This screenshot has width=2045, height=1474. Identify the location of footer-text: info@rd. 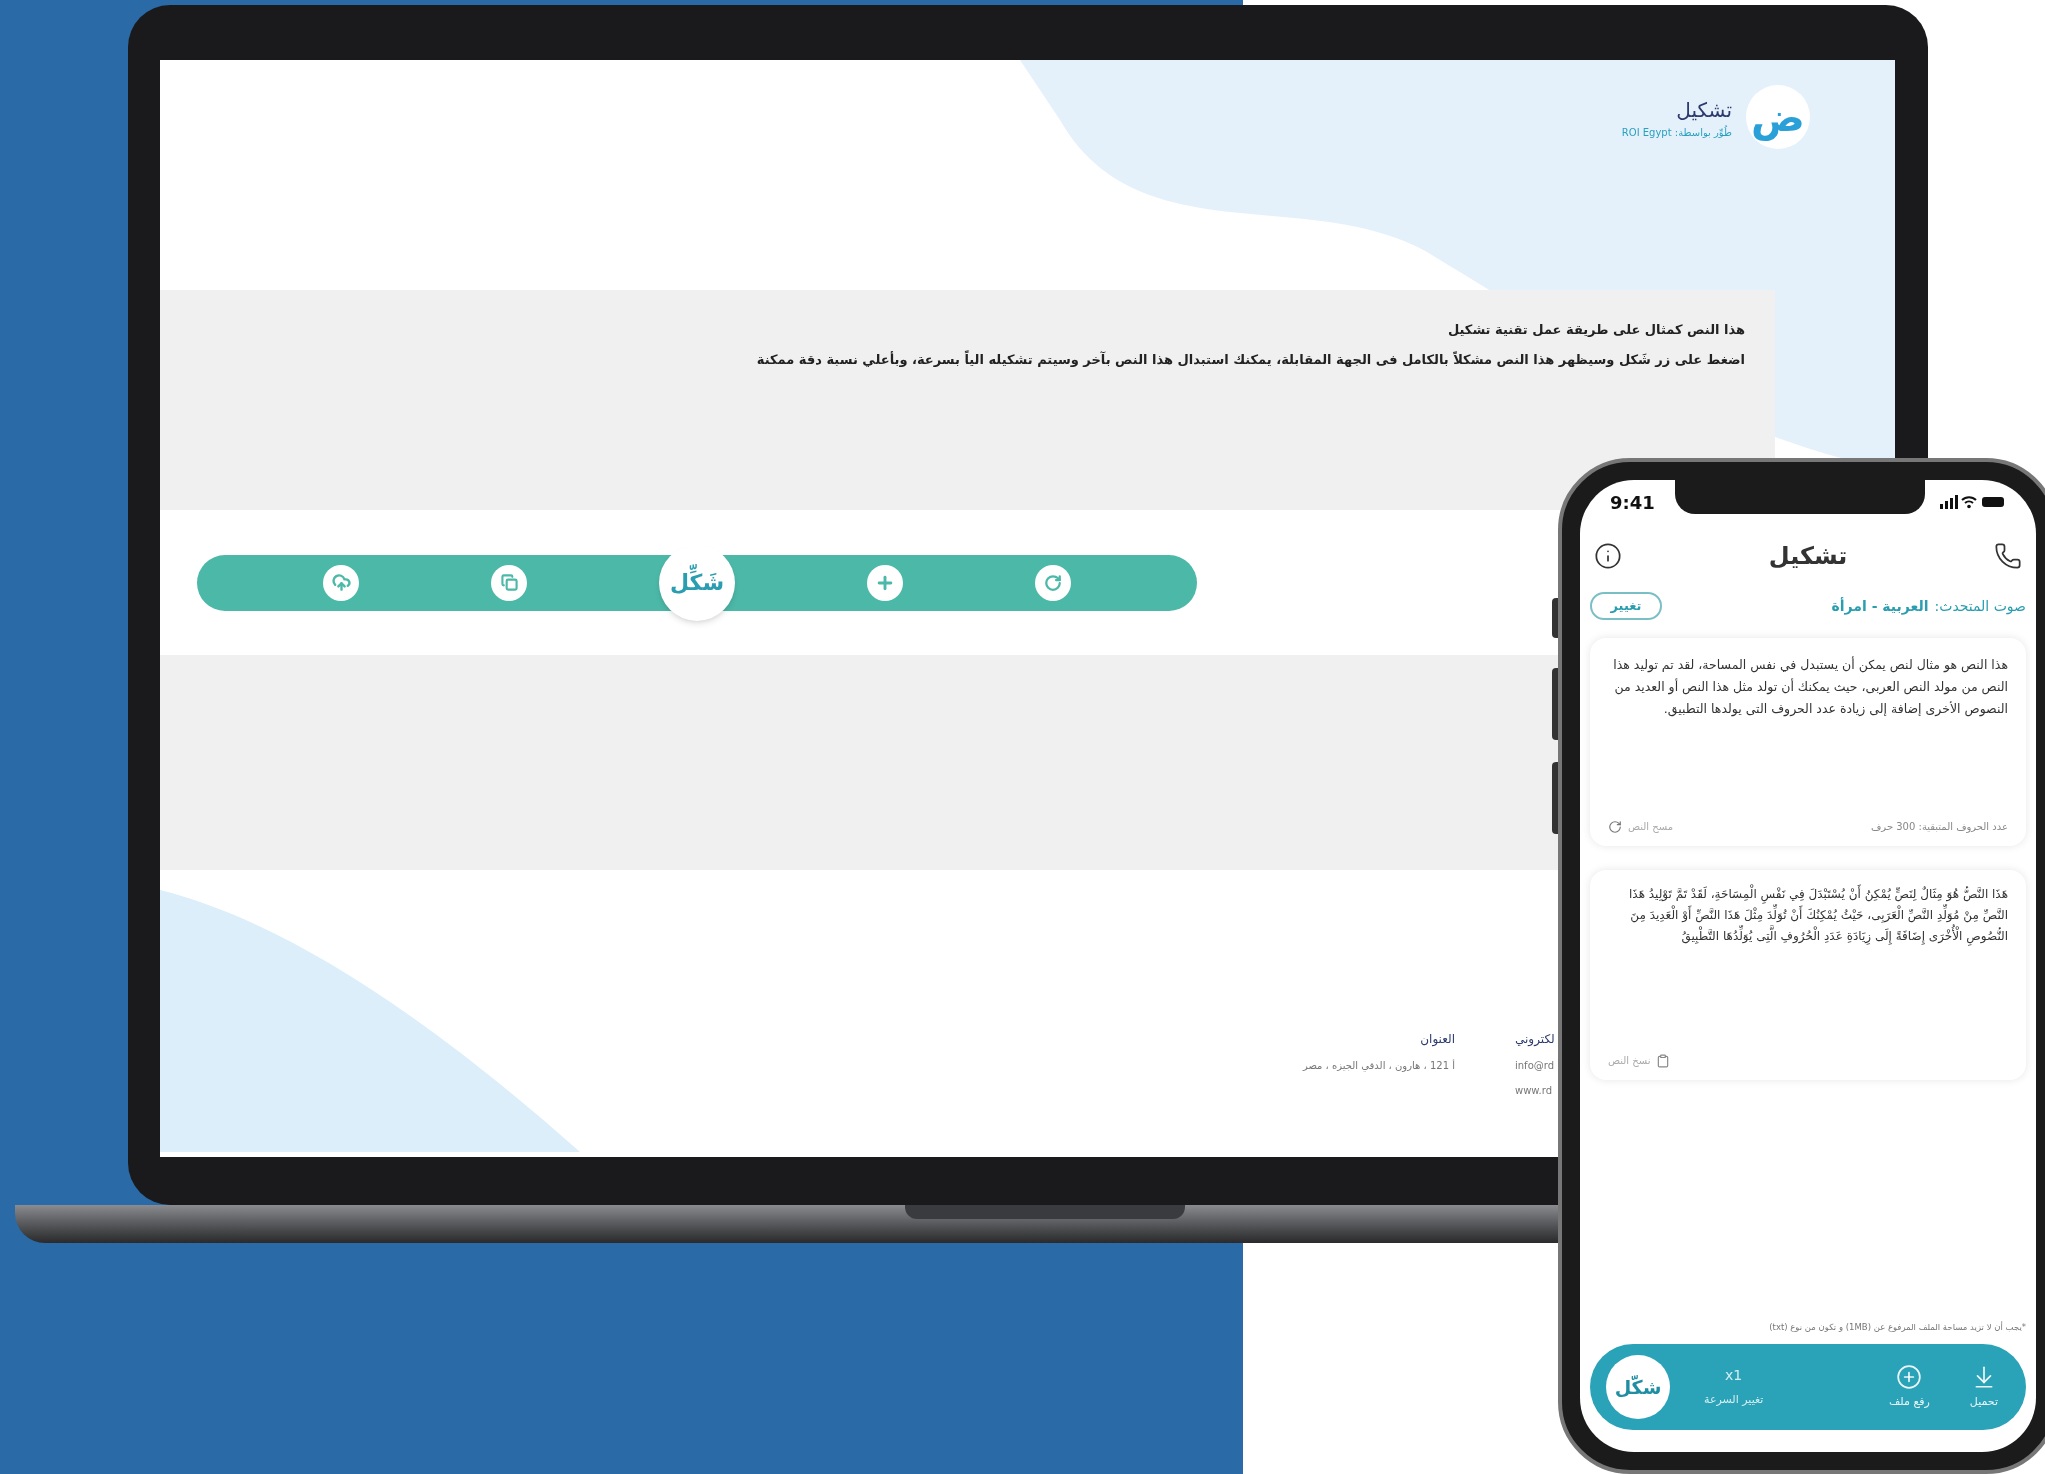
(1535, 1066).